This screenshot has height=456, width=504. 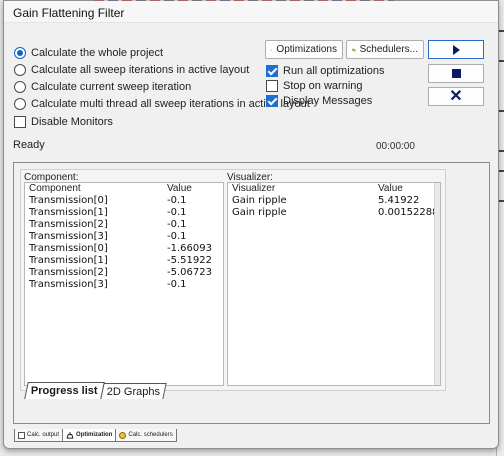 I want to click on radio-calc-whole-project: Calculate the whole project, so click(x=88, y=53).